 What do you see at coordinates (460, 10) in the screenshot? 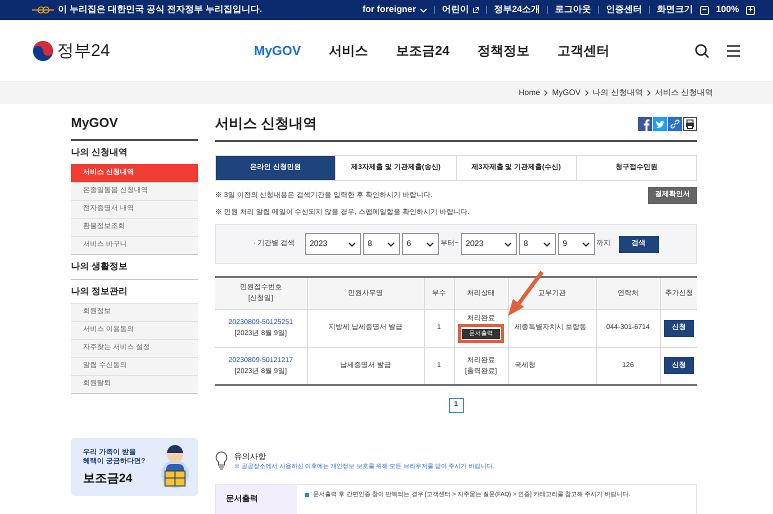
I see `top-link: 어린이` at bounding box center [460, 10].